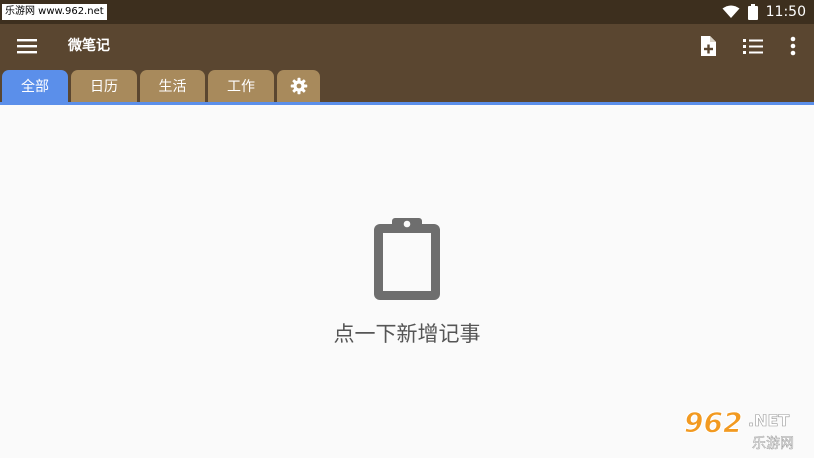 Image resolution: width=814 pixels, height=458 pixels. What do you see at coordinates (54, 12) in the screenshot?
I see `watermark-text: 乐游网 www.962.net` at bounding box center [54, 12].